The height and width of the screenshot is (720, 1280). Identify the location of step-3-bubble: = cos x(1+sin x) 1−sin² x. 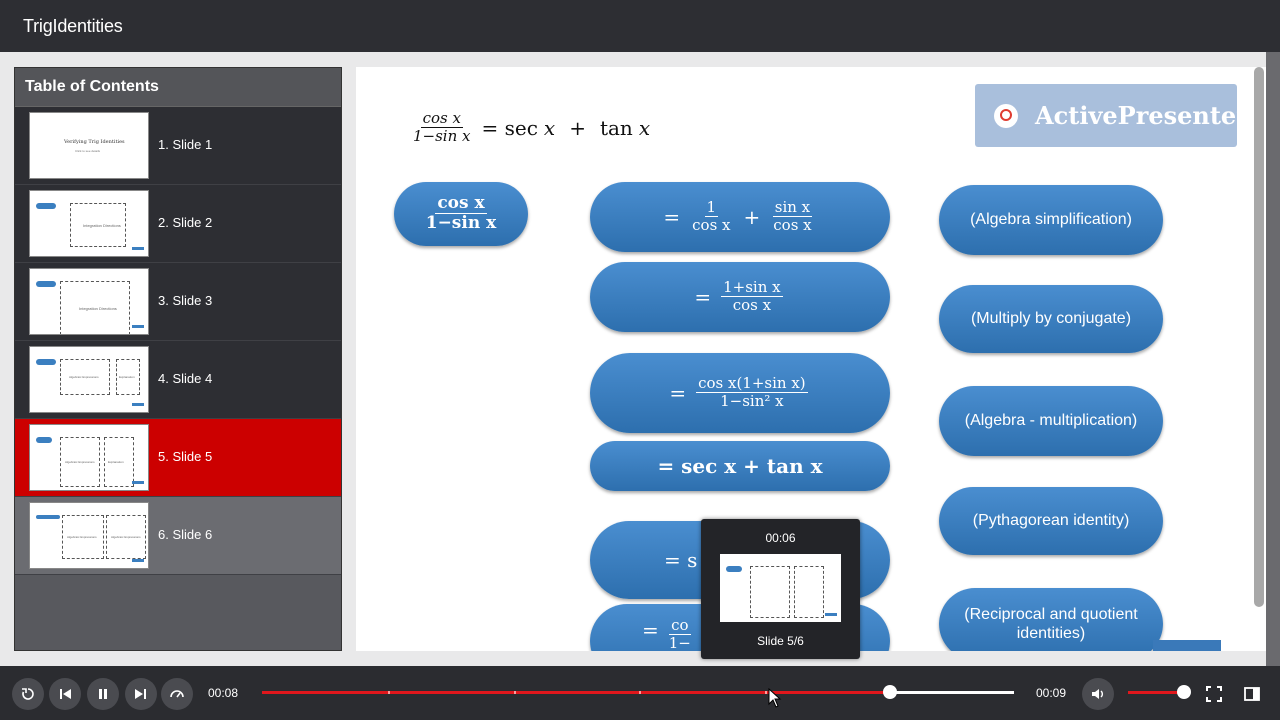
(740, 393).